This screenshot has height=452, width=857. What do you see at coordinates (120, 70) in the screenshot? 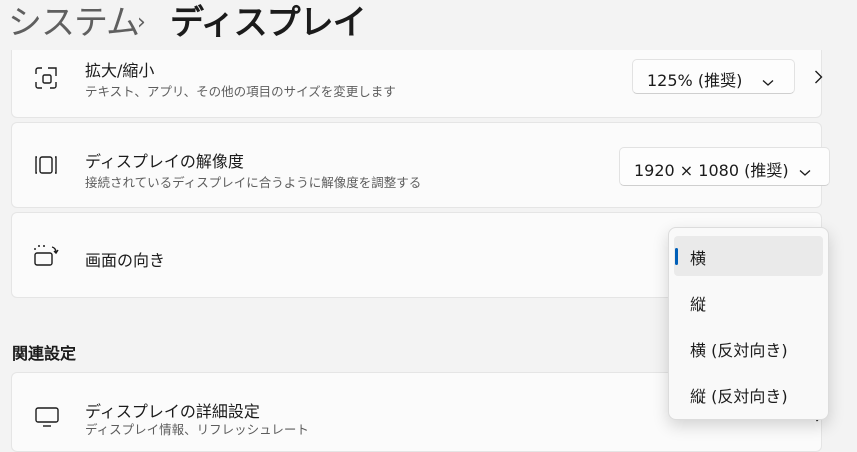
I see `scale-title: 拡大/縮小` at bounding box center [120, 70].